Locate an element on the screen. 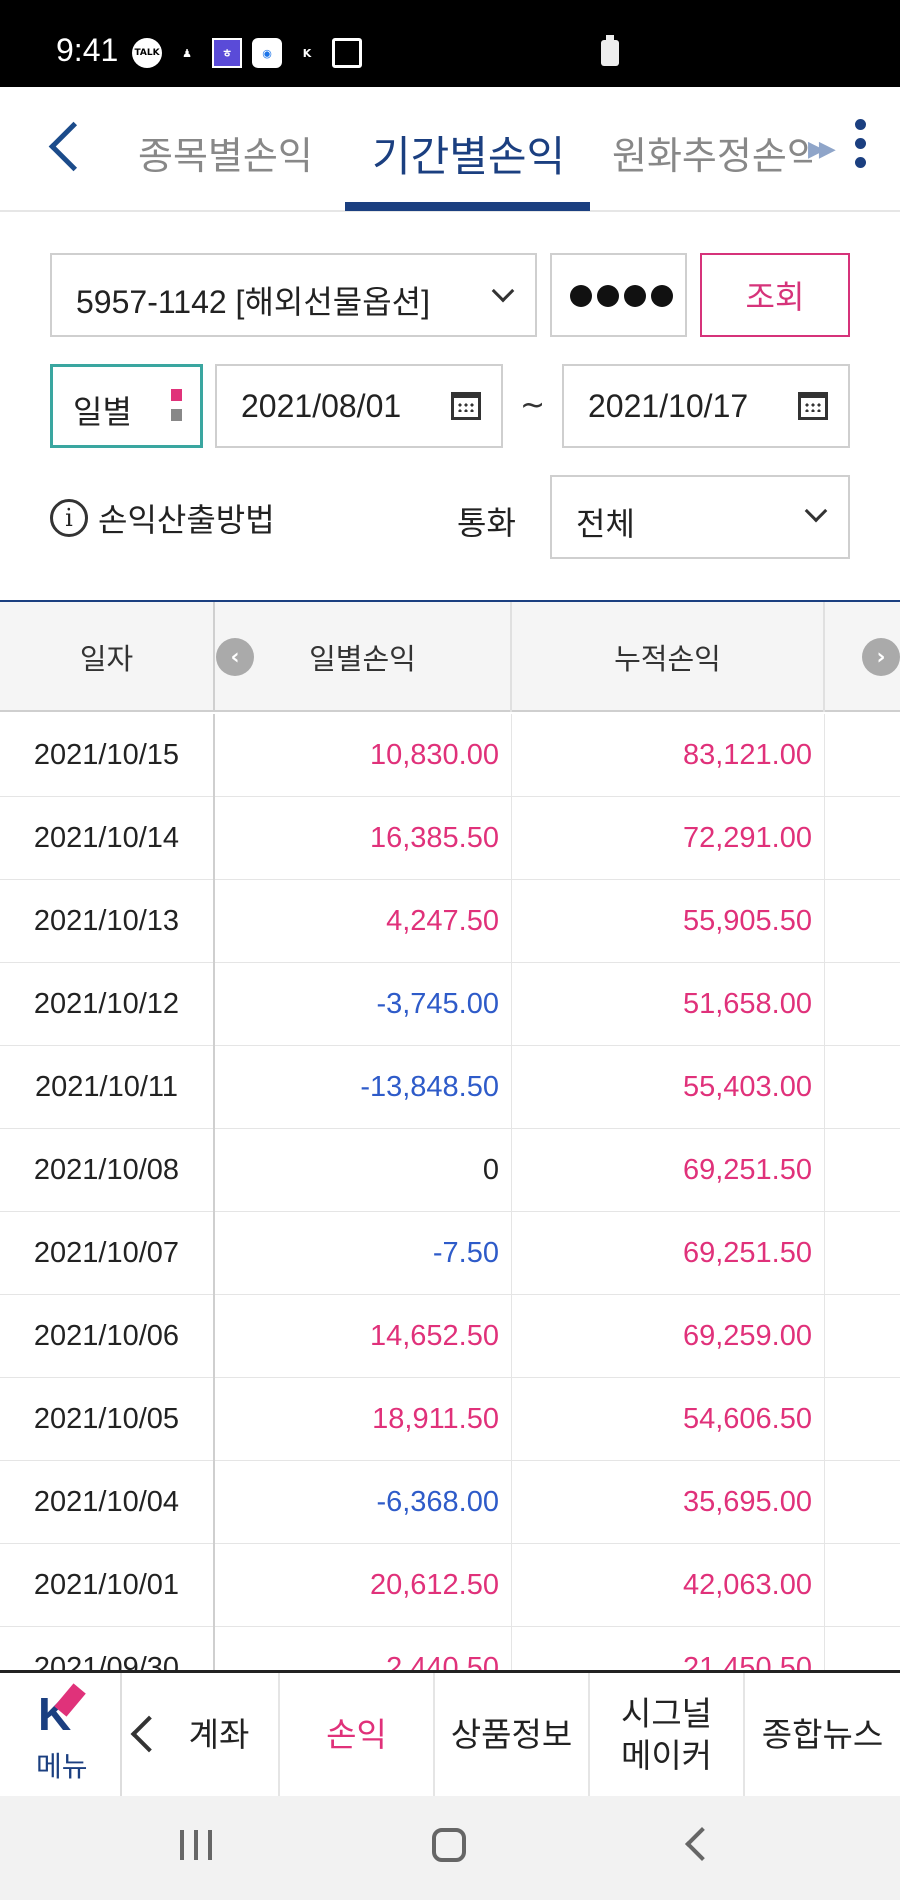 This screenshot has width=900, height=1900. tab-item-pnl: 종목별손익 is located at coordinates (225, 152).